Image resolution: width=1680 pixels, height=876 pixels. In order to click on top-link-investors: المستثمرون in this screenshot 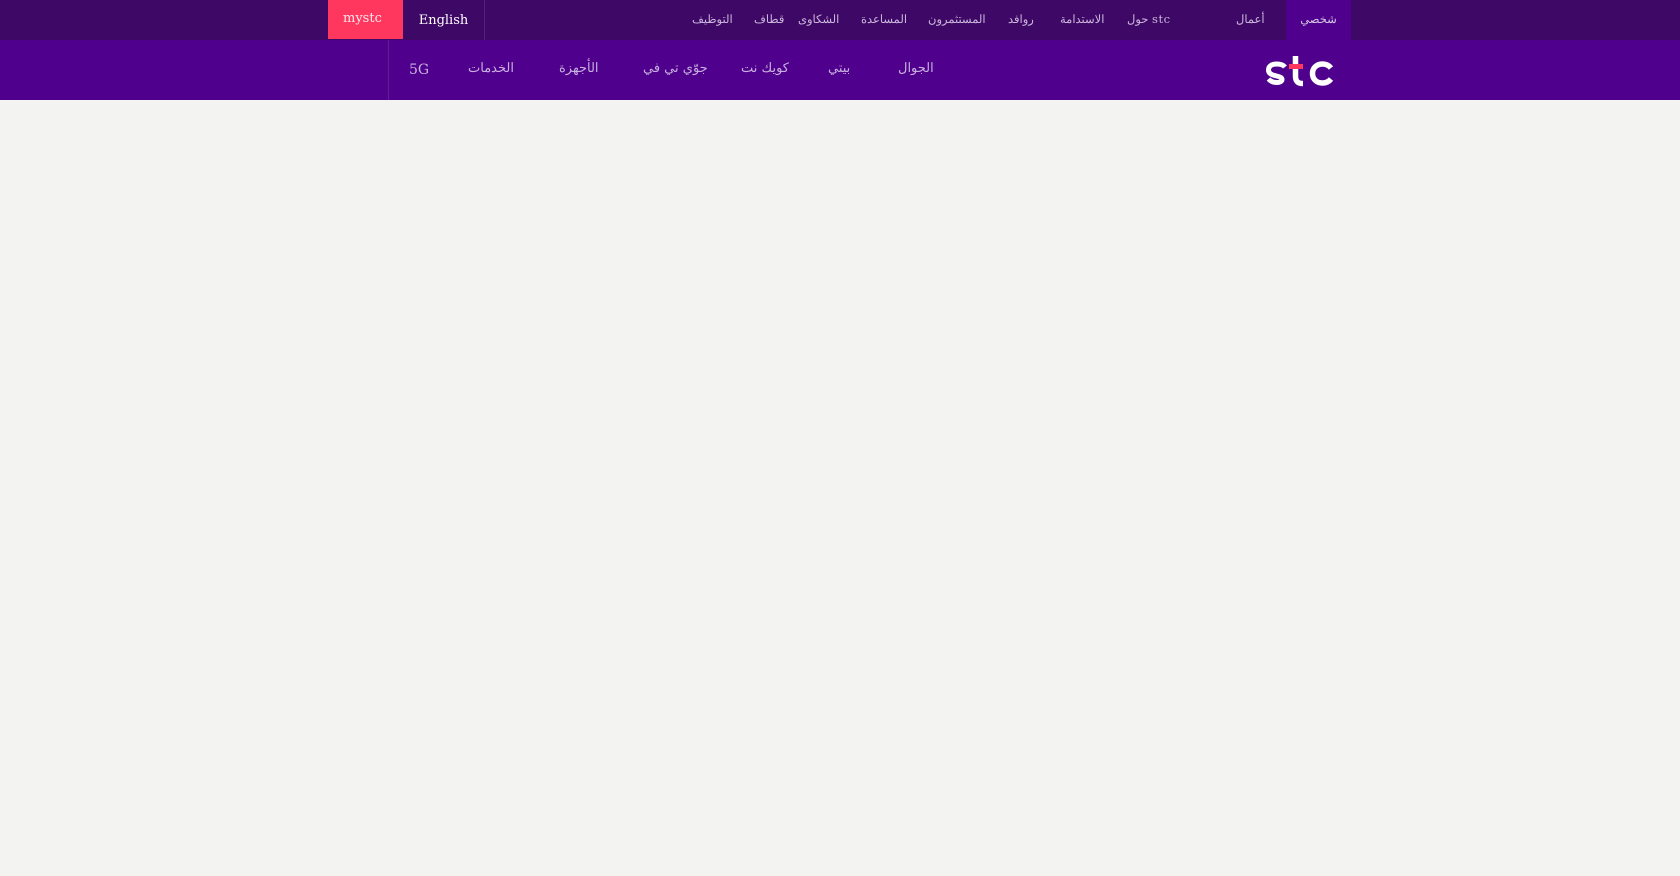, I will do `click(957, 20)`.